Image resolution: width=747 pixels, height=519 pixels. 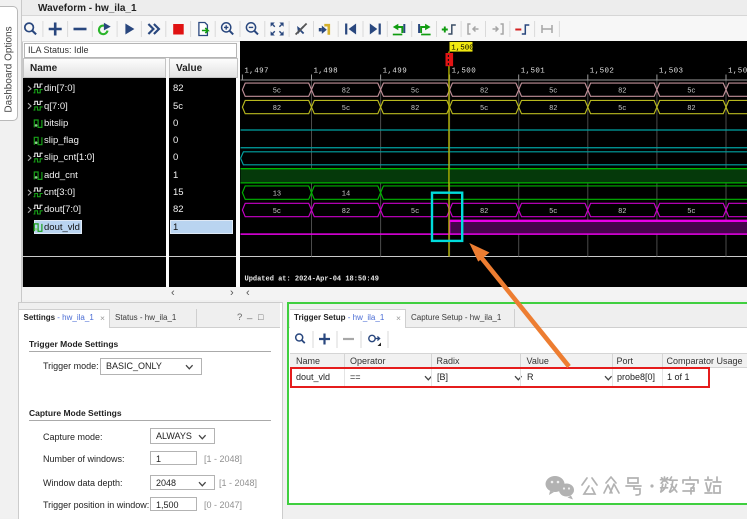 What do you see at coordinates (395, 71) in the screenshot?
I see `svg-text: 1,499` at bounding box center [395, 71].